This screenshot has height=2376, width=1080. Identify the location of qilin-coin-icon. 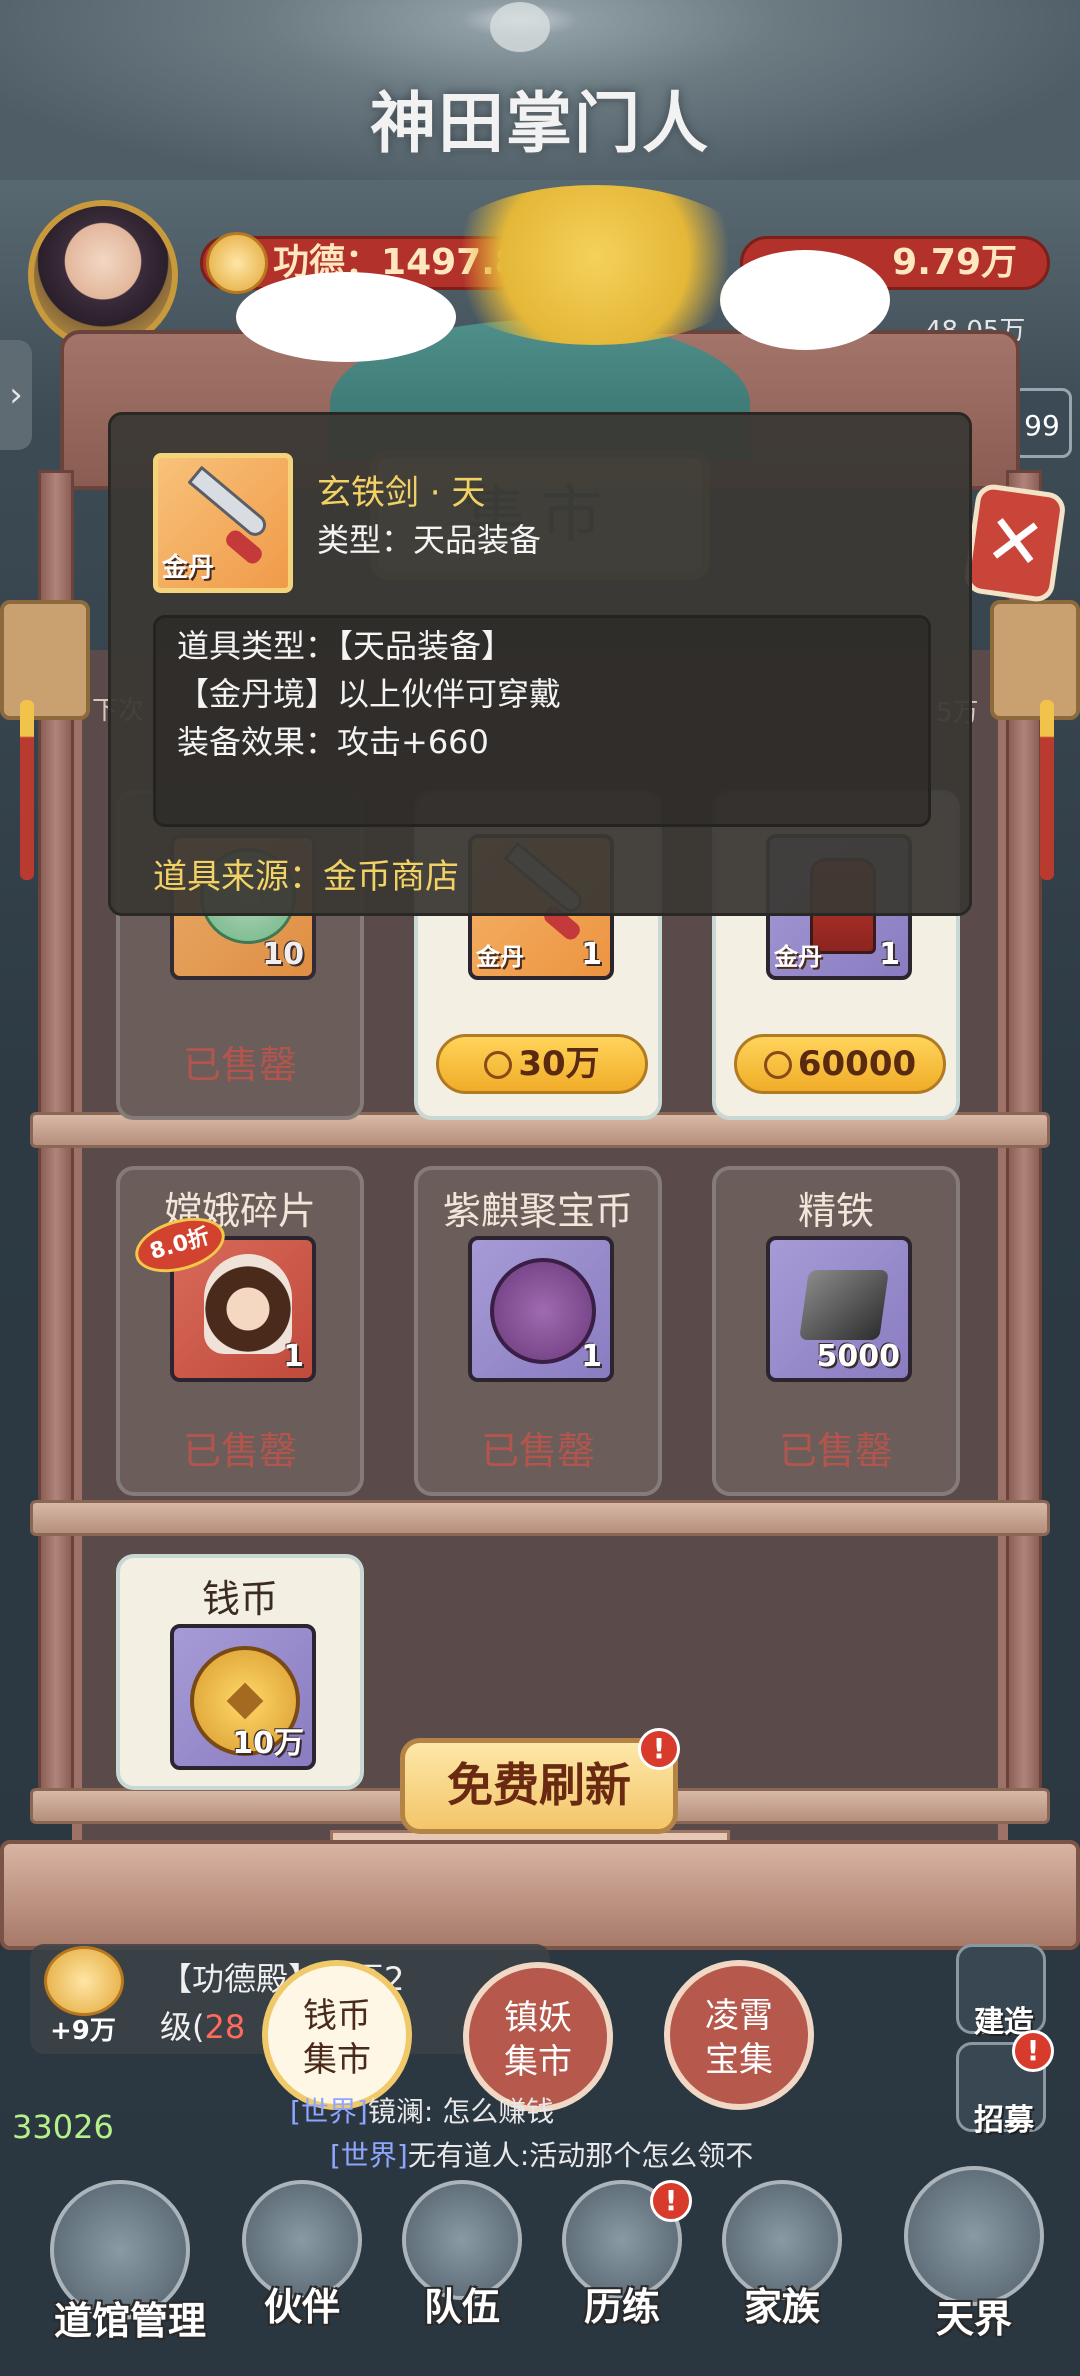
(543, 1311).